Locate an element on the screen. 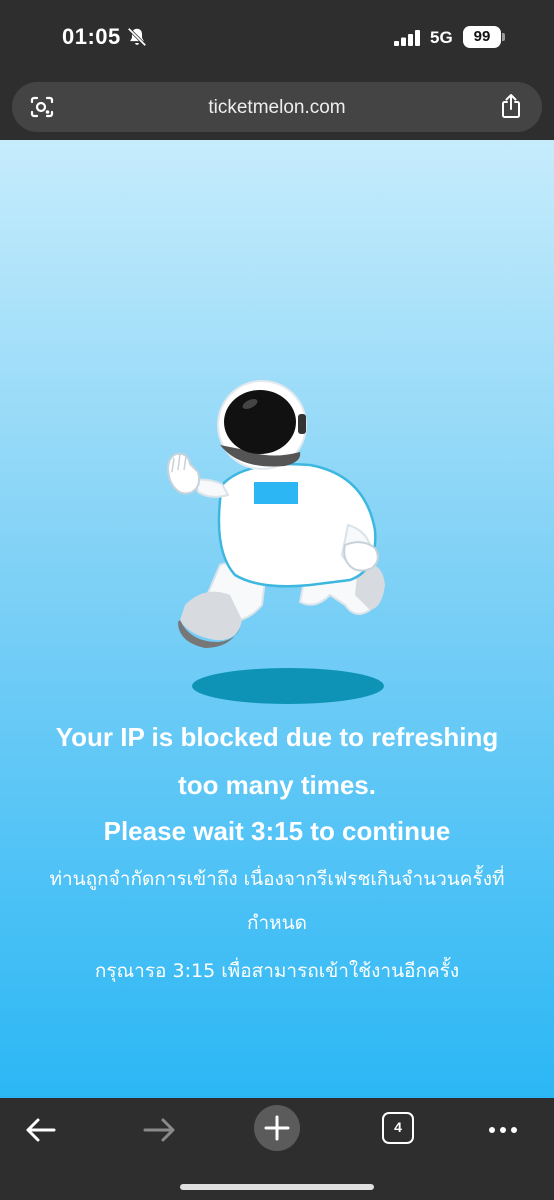 Image resolution: width=554 pixels, height=1200 pixels. forward-arrow-icon is located at coordinates (159, 1130).